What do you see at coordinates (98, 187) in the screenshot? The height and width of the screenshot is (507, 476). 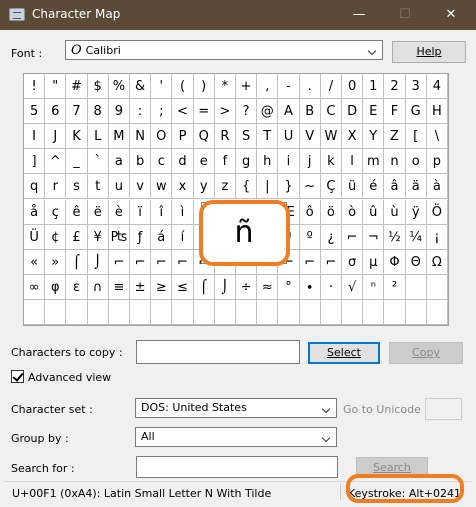 I see `character-cell: t` at bounding box center [98, 187].